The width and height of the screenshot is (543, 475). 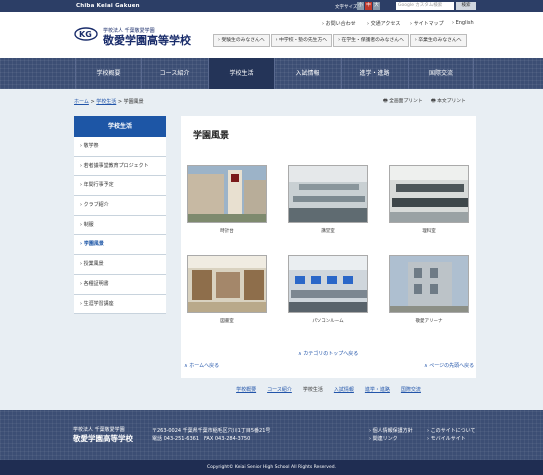 What do you see at coordinates (376, 6) in the screenshot?
I see `font-size-large-button: 大` at bounding box center [376, 6].